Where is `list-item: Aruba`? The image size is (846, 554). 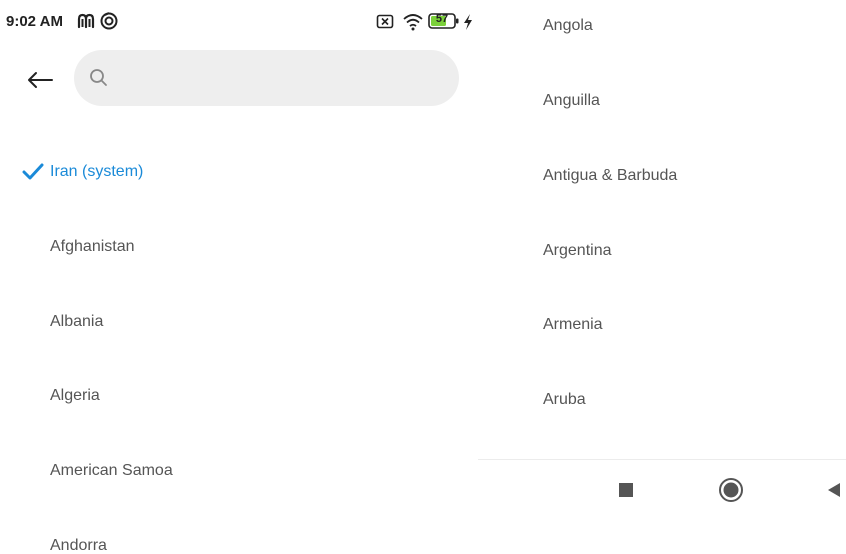
list-item: Aruba is located at coordinates (564, 400).